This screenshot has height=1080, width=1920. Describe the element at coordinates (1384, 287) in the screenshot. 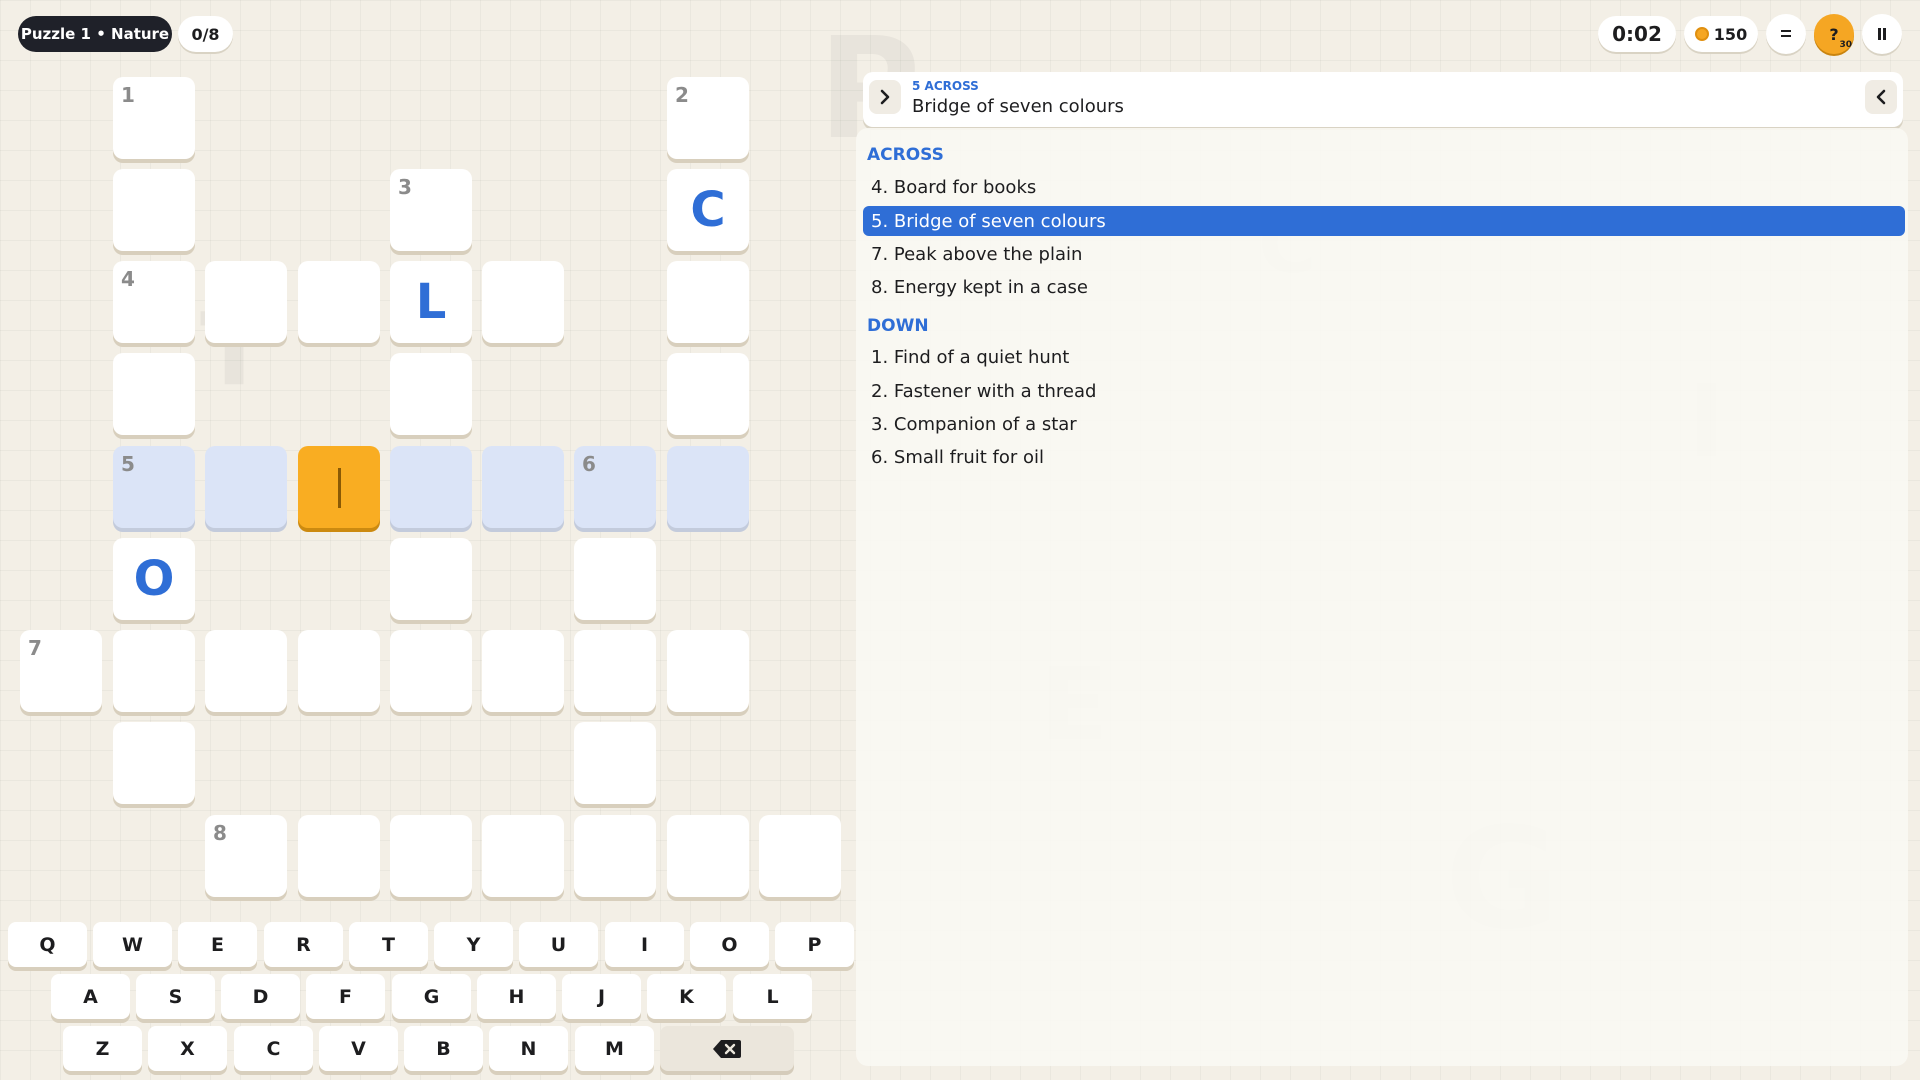

I see `clue-across-8: 8. Energy kept in a case` at that location.